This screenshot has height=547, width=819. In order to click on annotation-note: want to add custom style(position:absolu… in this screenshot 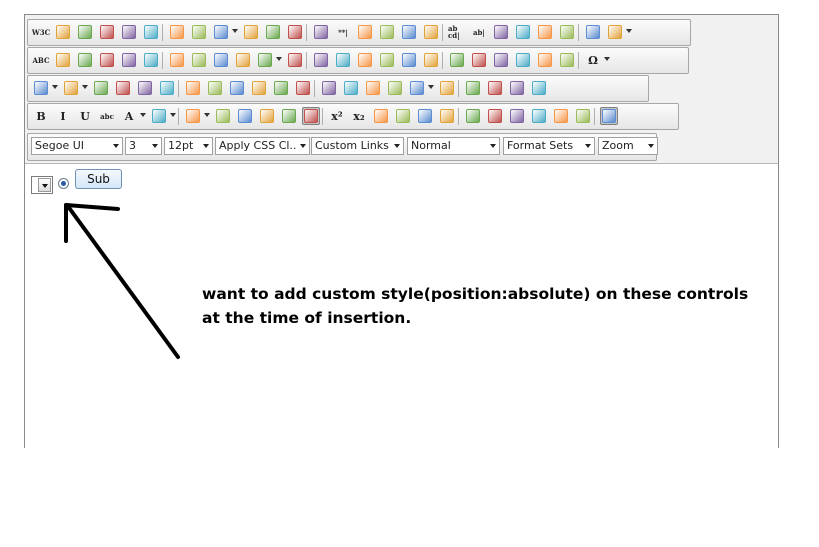, I will do `click(475, 306)`.